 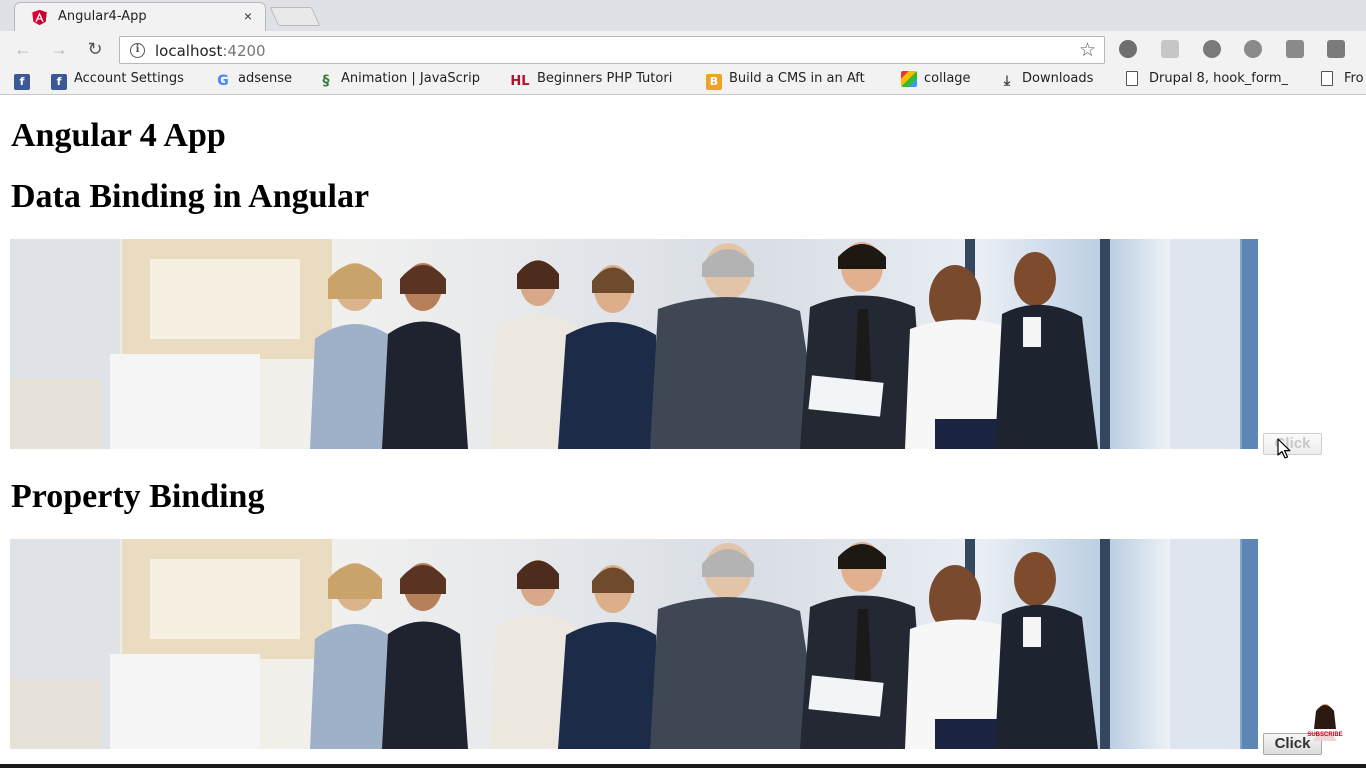 I want to click on tab-close-icon: ×, so click(x=248, y=16).